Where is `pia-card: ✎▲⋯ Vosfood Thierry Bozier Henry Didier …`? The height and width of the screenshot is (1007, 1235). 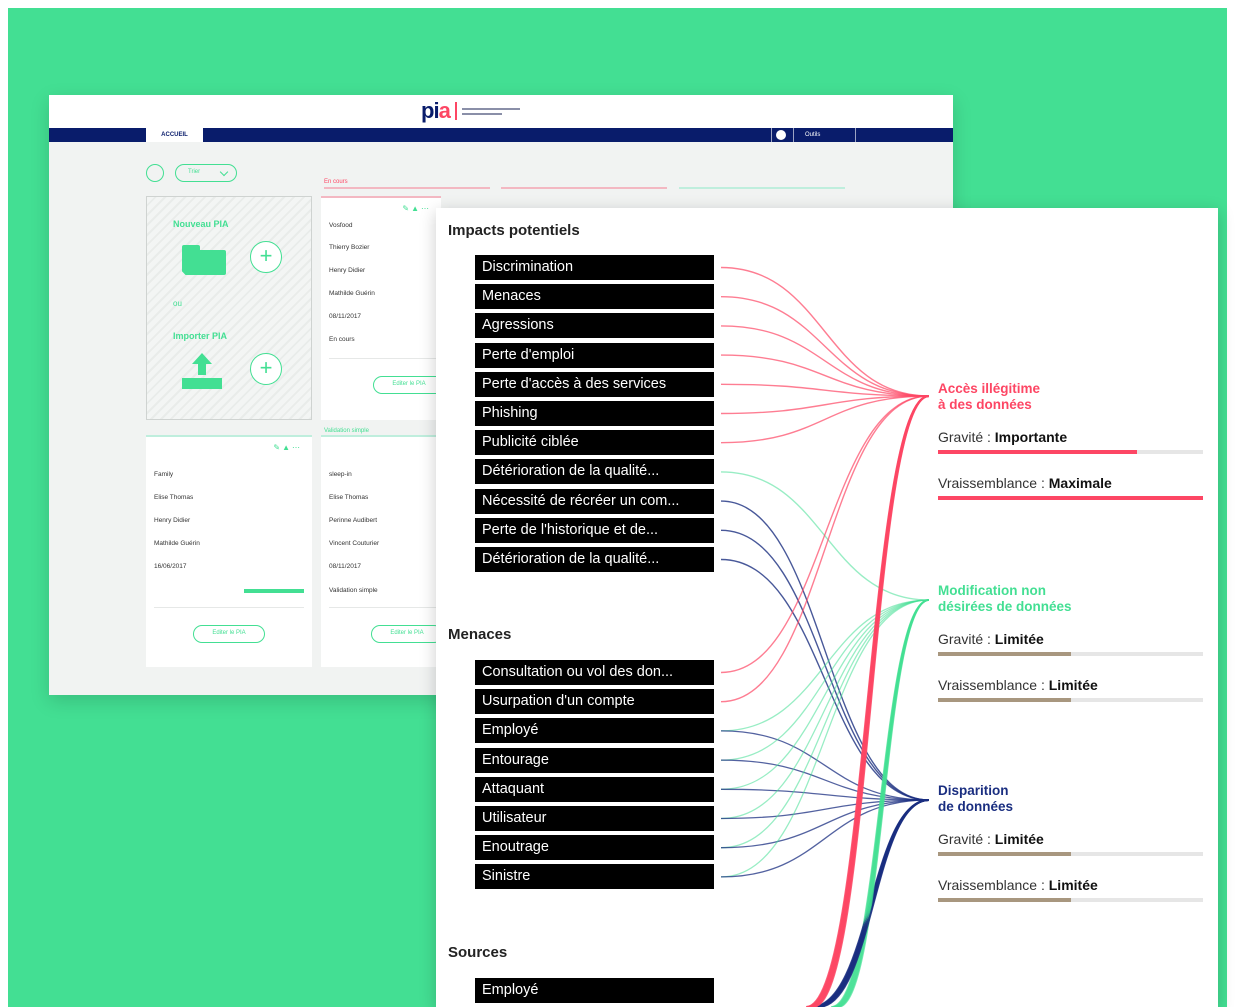
pia-card: ✎▲⋯ Vosfood Thierry Bozier Henry Didier … is located at coordinates (383, 308).